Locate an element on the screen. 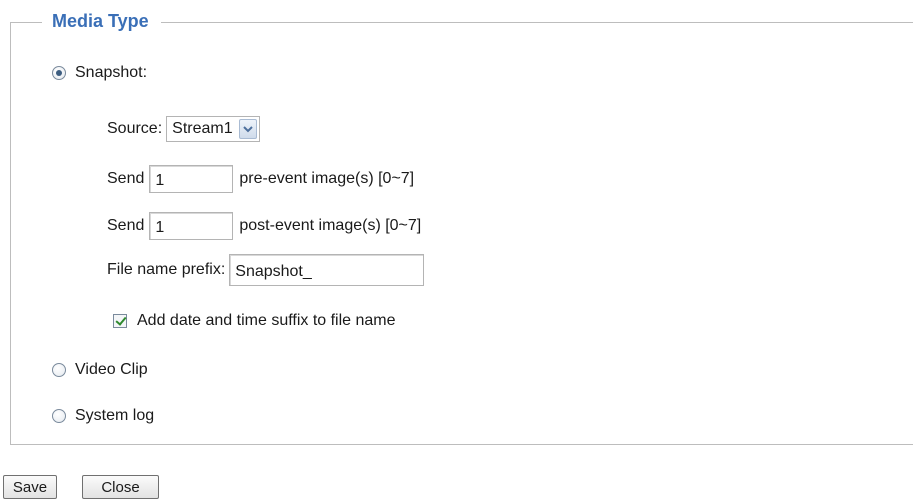 This screenshot has width=913, height=503. source-label: Source: is located at coordinates (135, 128).